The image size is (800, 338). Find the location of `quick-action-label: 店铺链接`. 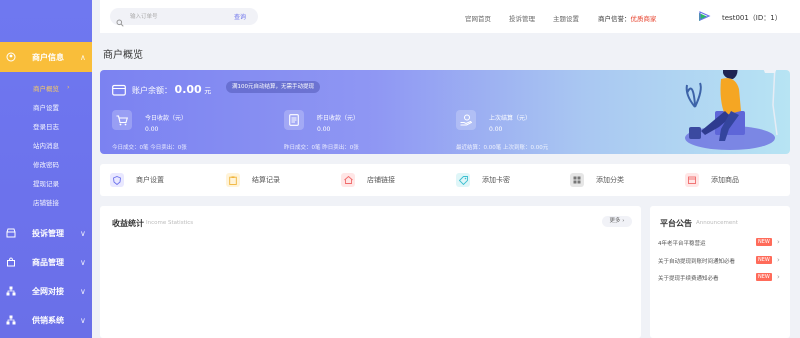

quick-action-label: 店铺链接 is located at coordinates (381, 180).